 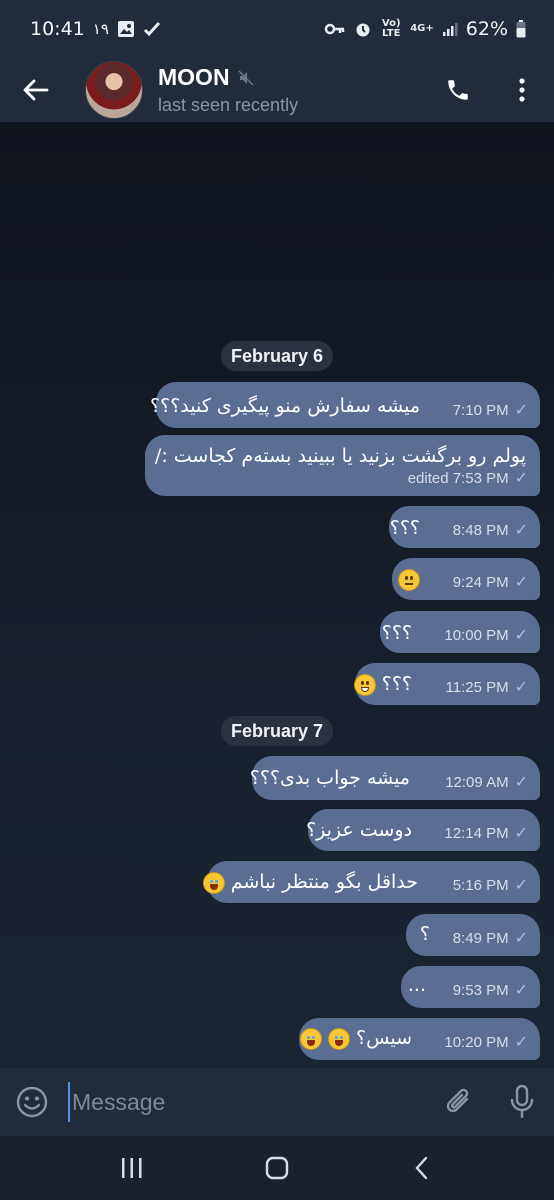 I want to click on system-back-button, so click(x=422, y=1168).